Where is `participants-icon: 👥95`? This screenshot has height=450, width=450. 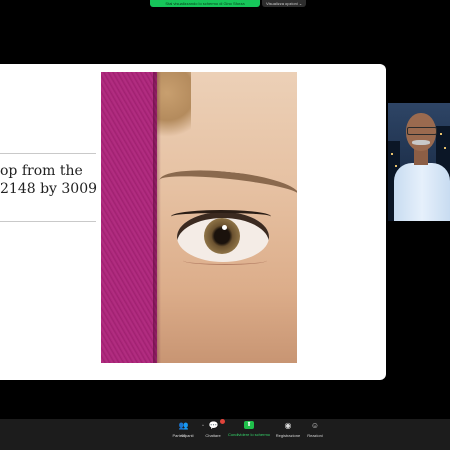 participants-icon: 👥95 is located at coordinates (183, 429).